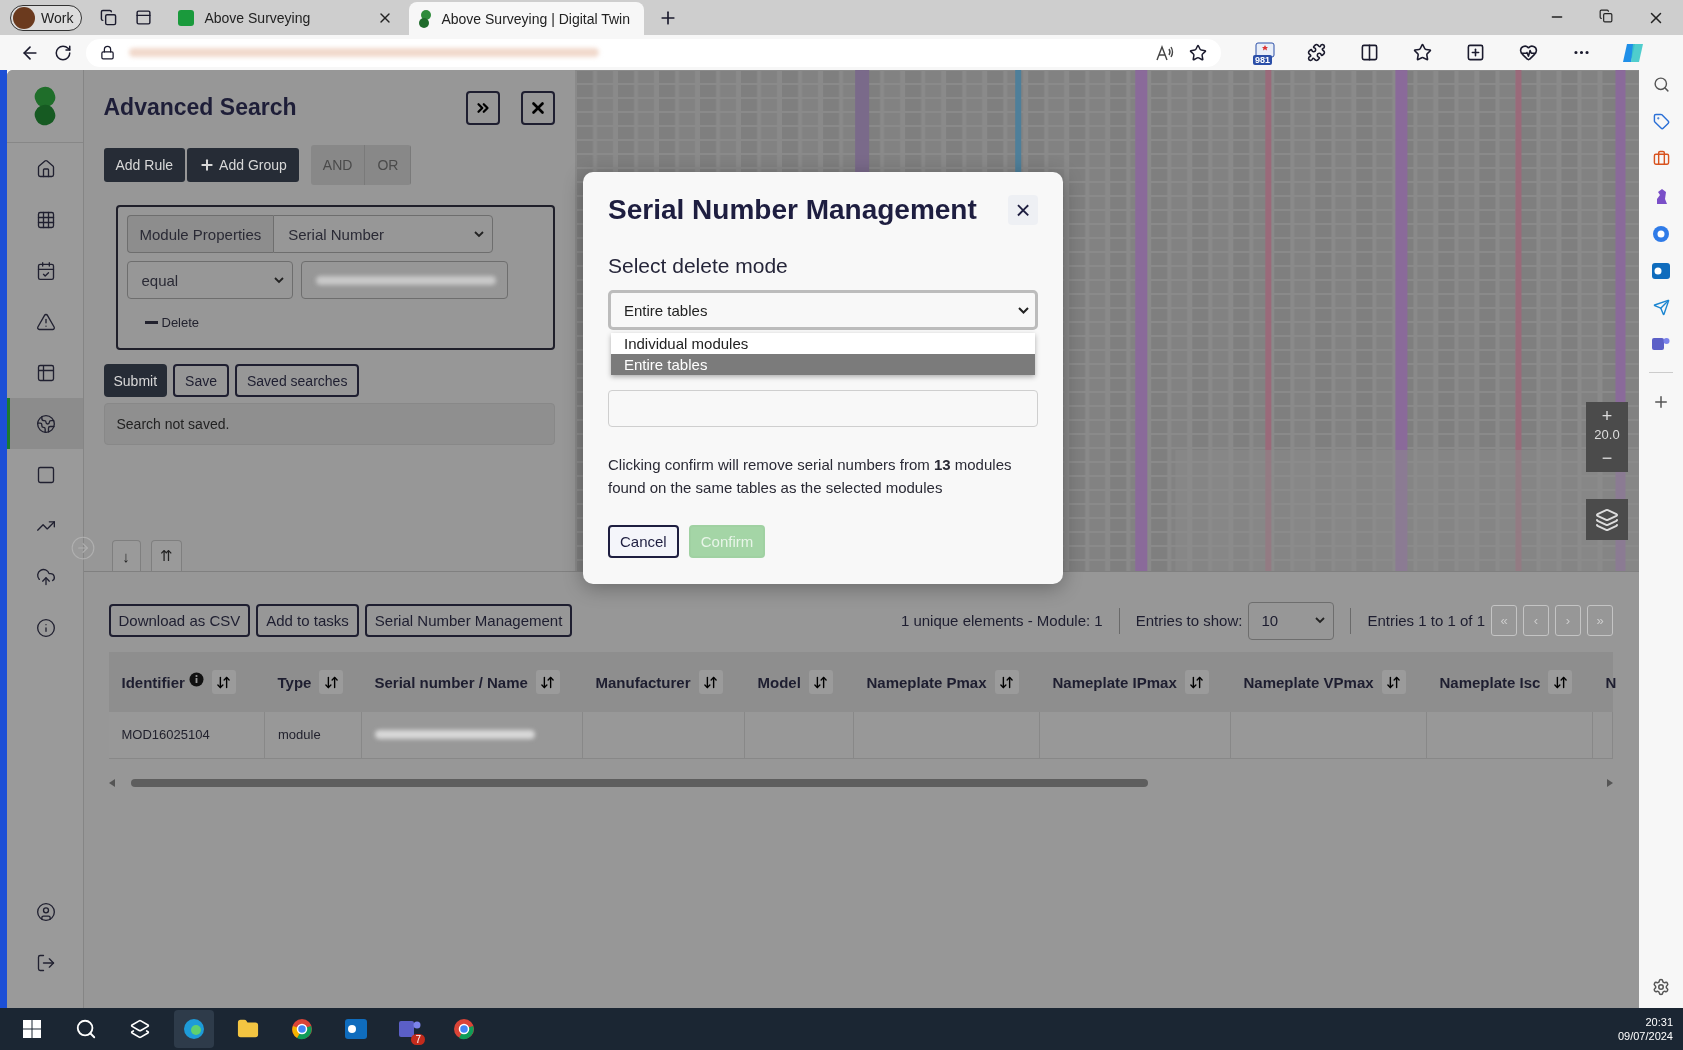  I want to click on close-button, so click(537, 107).